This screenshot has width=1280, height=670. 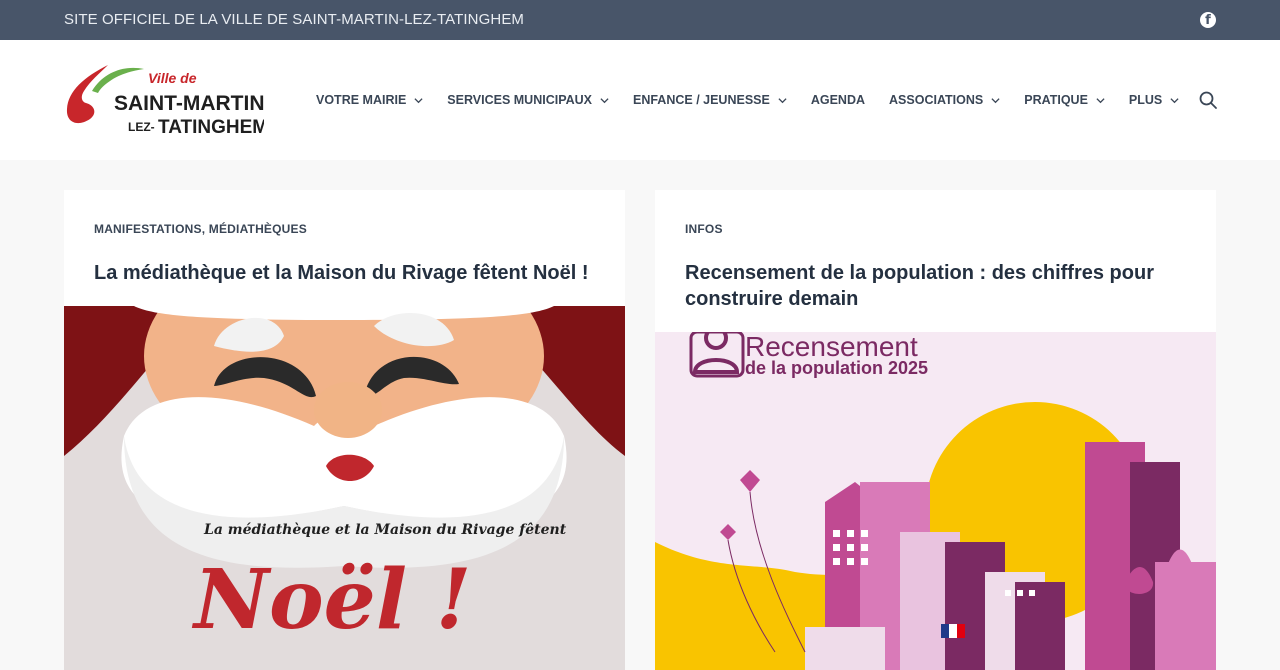 I want to click on search-icon, so click(x=1208, y=100).